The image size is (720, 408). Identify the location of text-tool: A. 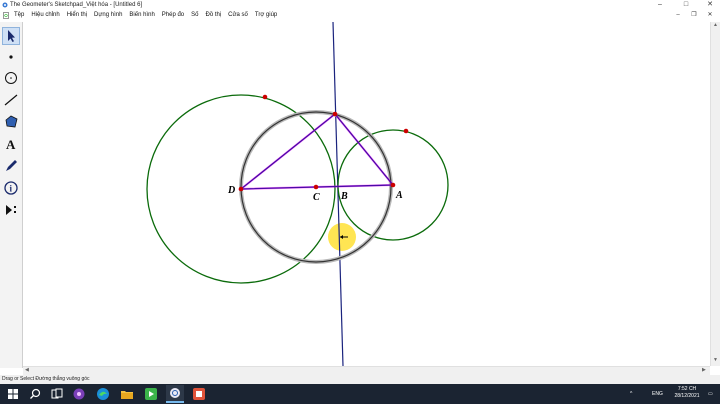
(11, 144).